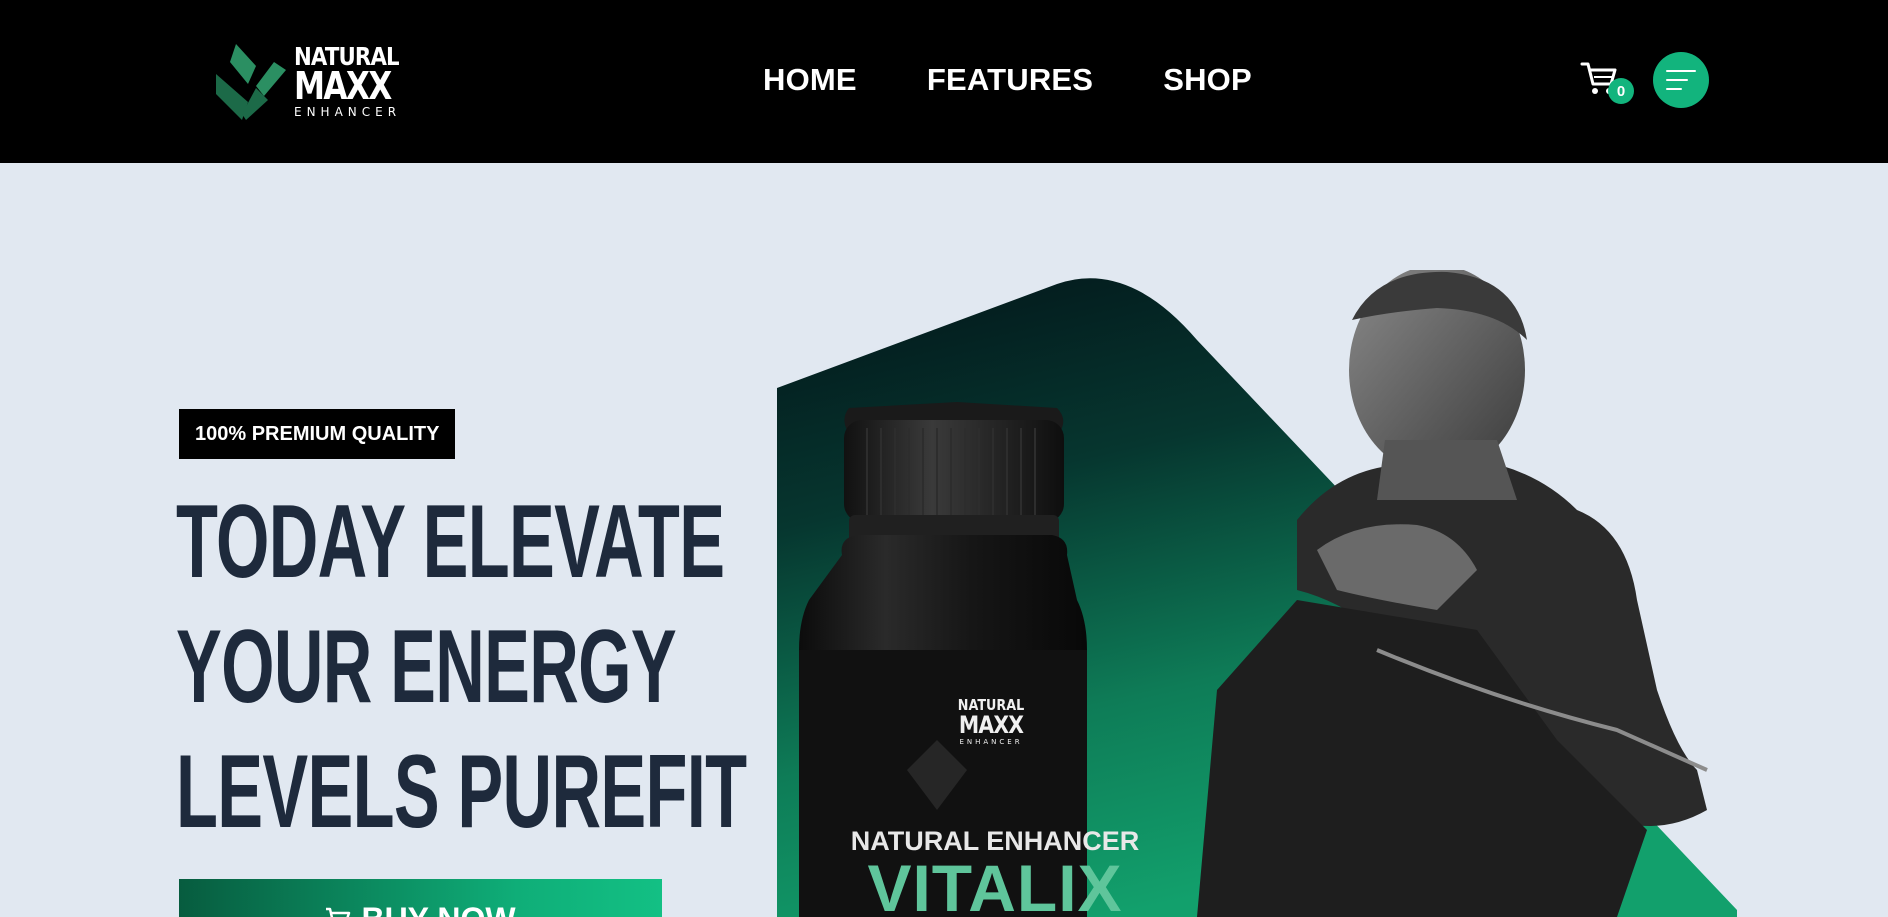 This screenshot has width=1888, height=917. What do you see at coordinates (426, 667) in the screenshot?
I see `headline-line-2: YOUR ENERGY` at bounding box center [426, 667].